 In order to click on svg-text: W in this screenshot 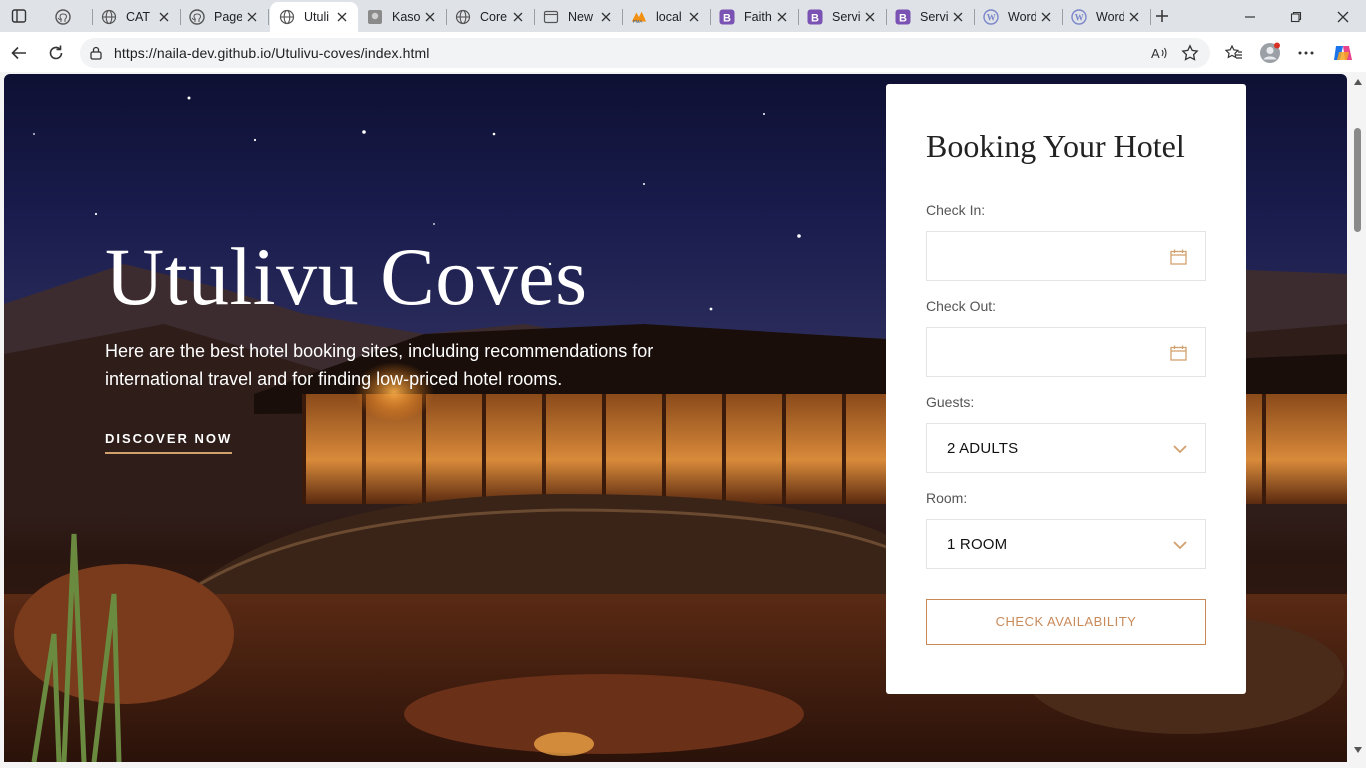, I will do `click(991, 18)`.